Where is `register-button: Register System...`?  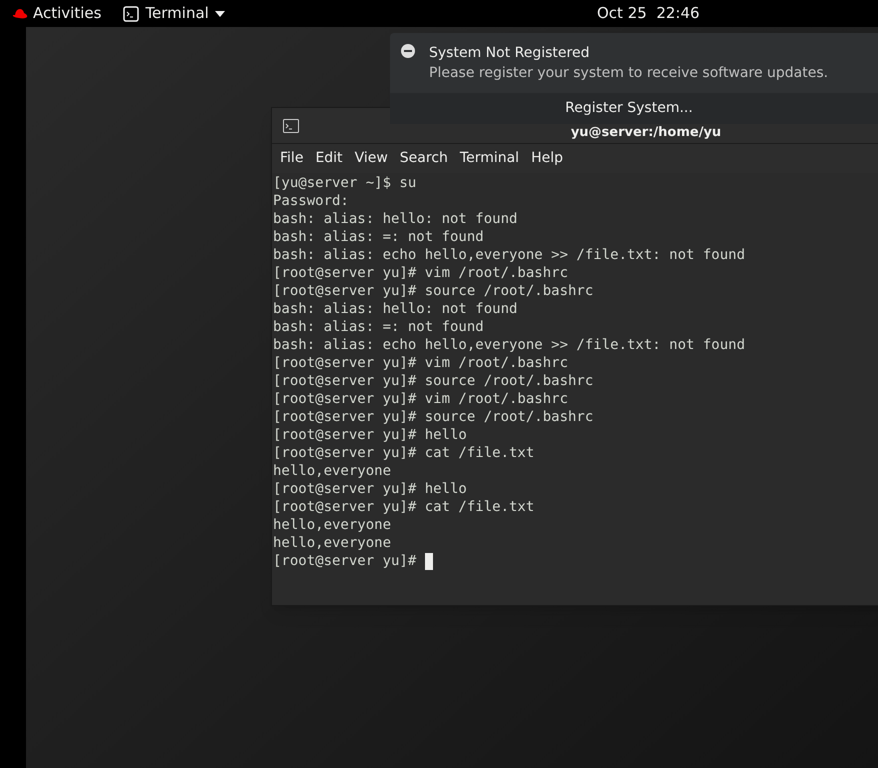
register-button: Register System... is located at coordinates (634, 108).